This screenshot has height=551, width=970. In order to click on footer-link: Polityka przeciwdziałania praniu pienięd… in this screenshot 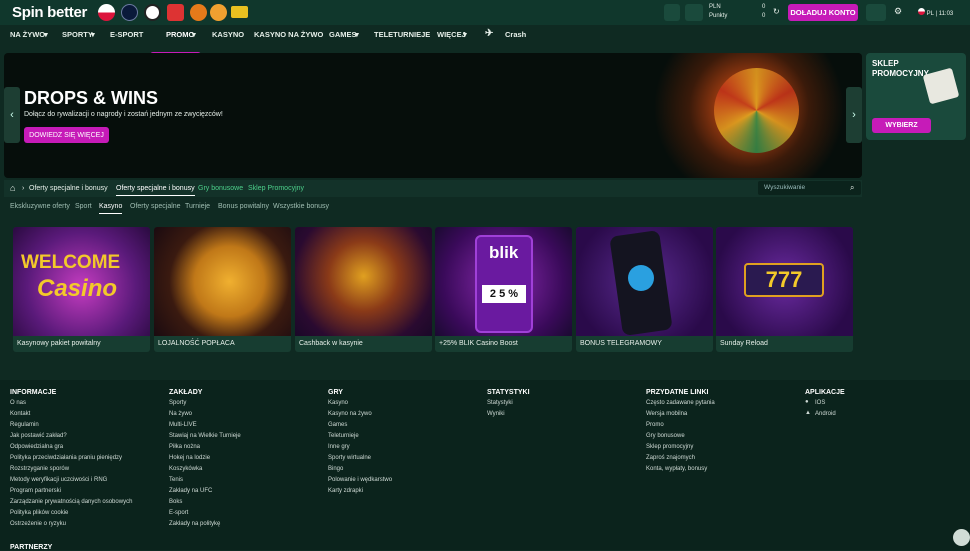, I will do `click(66, 458)`.